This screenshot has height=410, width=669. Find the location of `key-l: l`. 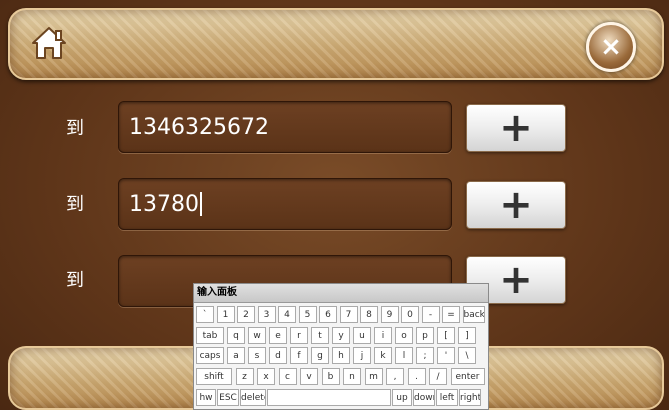

key-l: l is located at coordinates (404, 355).